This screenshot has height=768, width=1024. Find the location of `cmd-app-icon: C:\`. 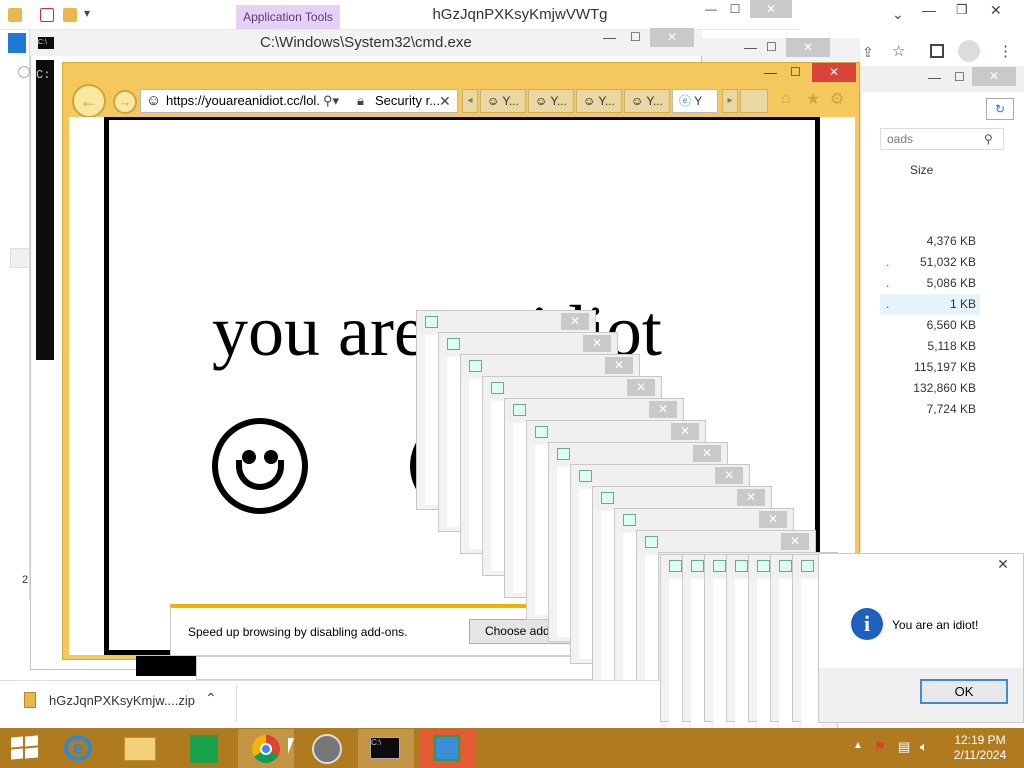

cmd-app-icon: C:\ is located at coordinates (46, 43).